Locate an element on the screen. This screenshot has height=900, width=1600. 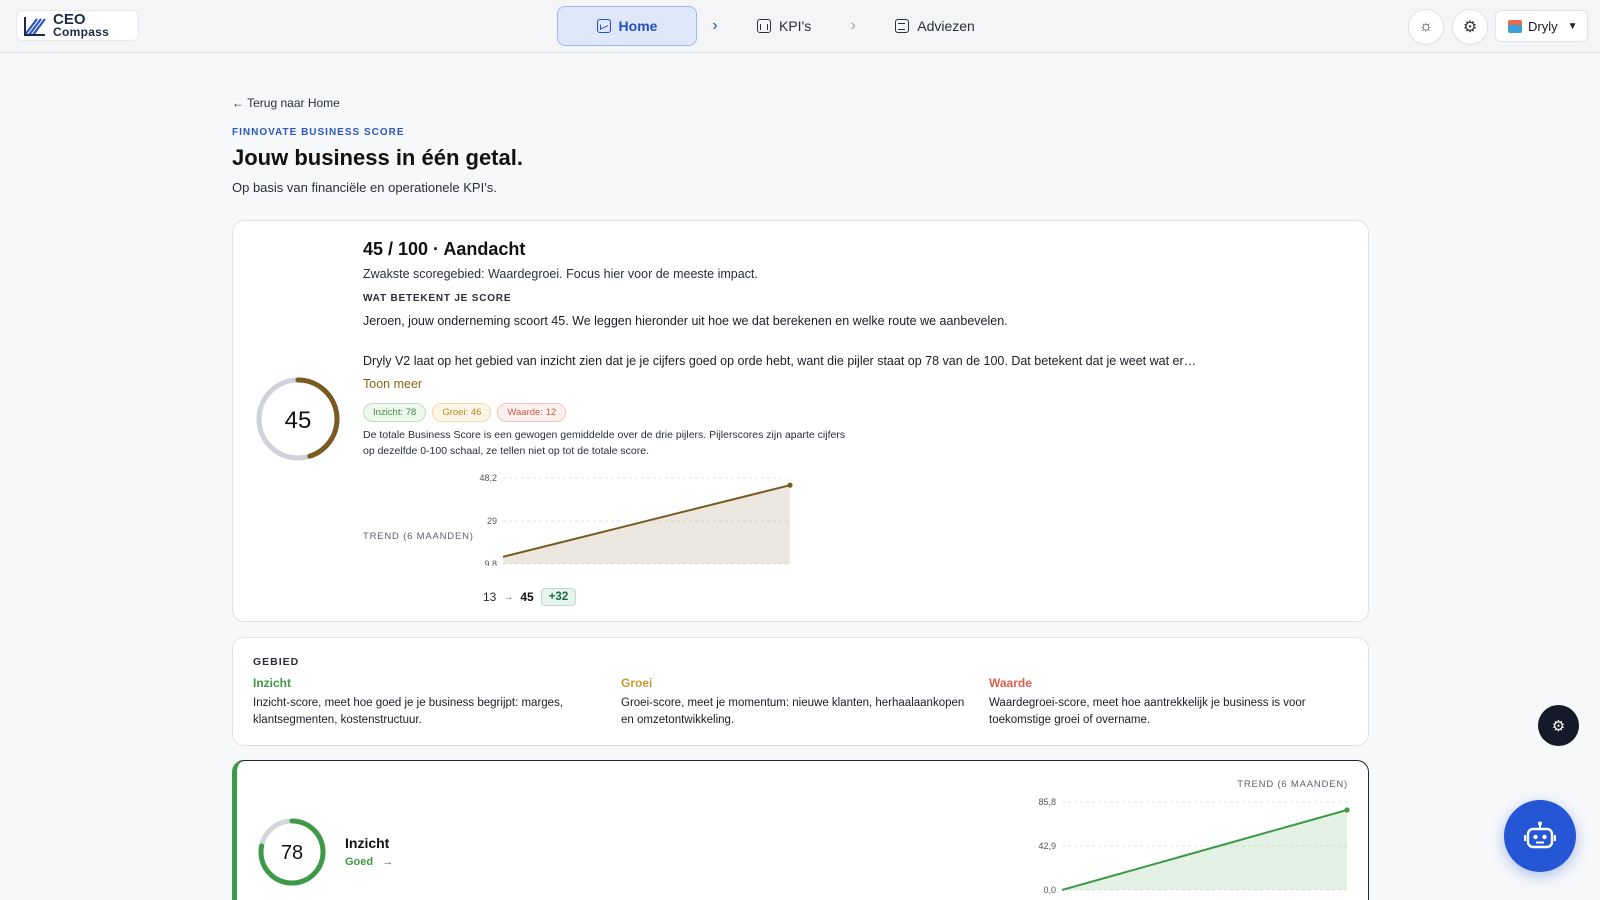
main-nav: Home › KPI's › Adviezen is located at coordinates (778, 26).